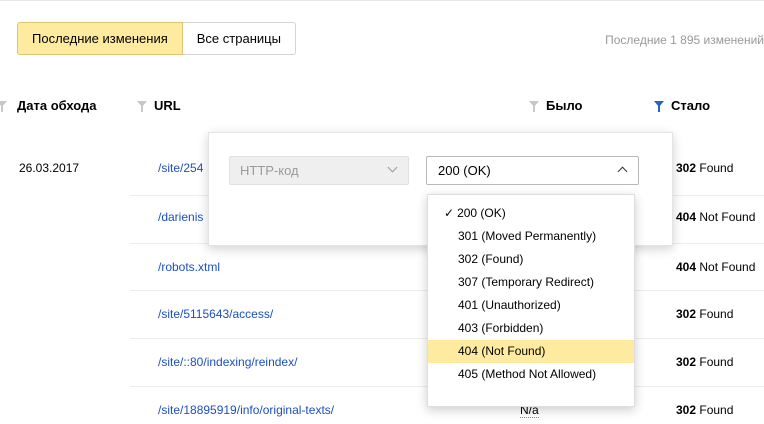  I want to click on column-header-now-label: Стало, so click(691, 105).